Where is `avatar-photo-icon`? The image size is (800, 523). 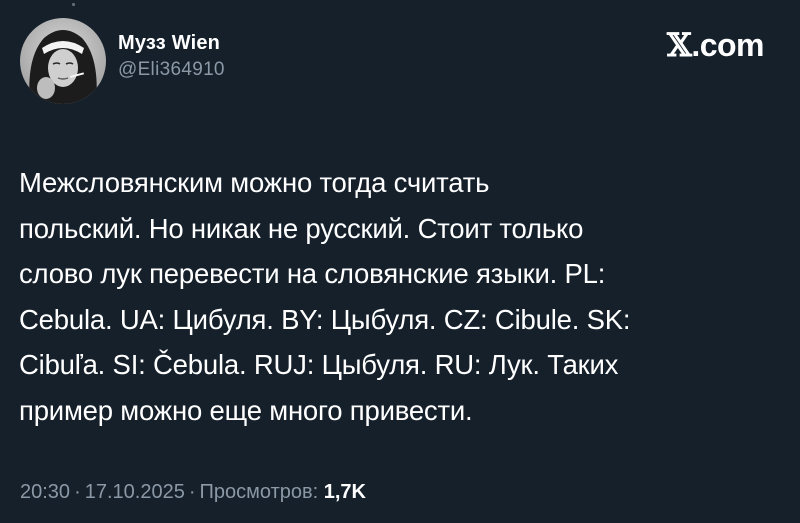 avatar-photo-icon is located at coordinates (63, 61).